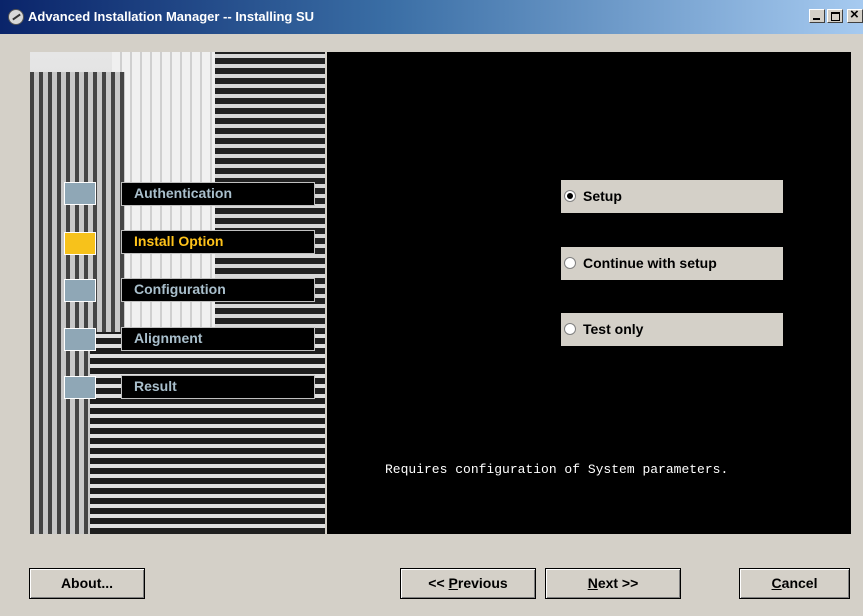  I want to click on step-indicator-authentication, so click(80, 193).